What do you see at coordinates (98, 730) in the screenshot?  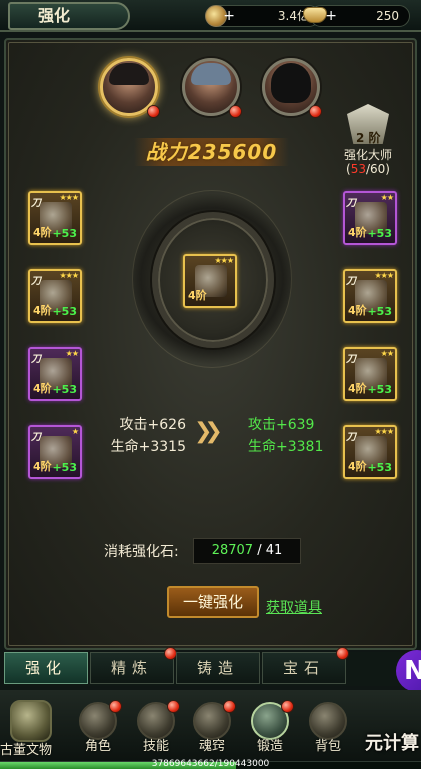 I see `nav-character: 角色` at bounding box center [98, 730].